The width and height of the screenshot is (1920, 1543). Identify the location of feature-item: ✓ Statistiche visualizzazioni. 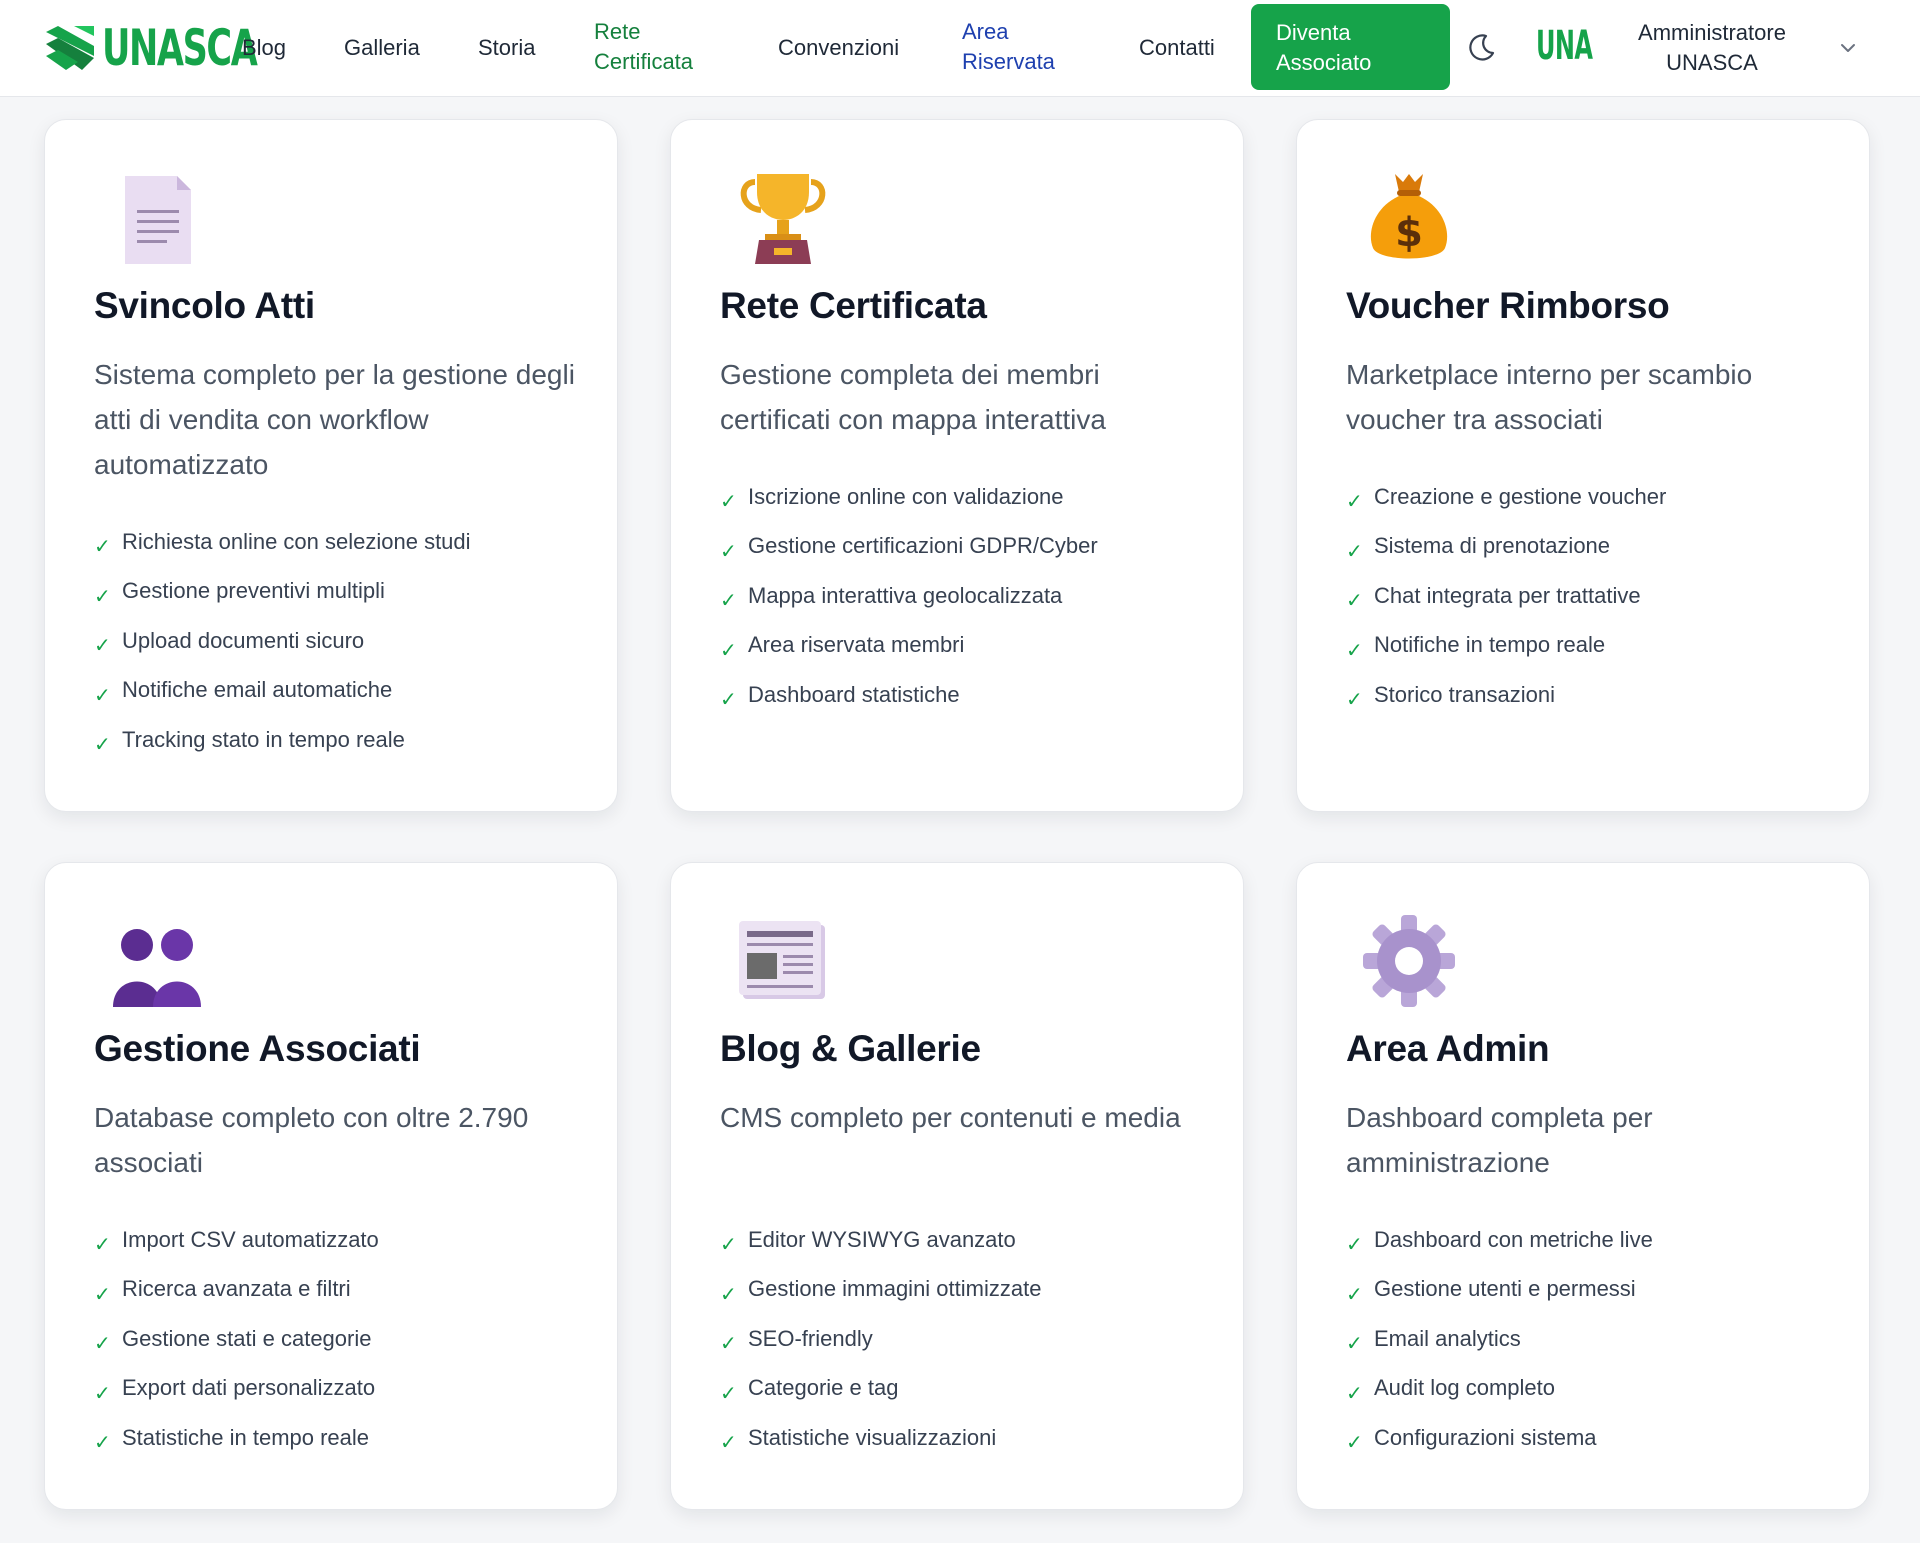
(858, 1439).